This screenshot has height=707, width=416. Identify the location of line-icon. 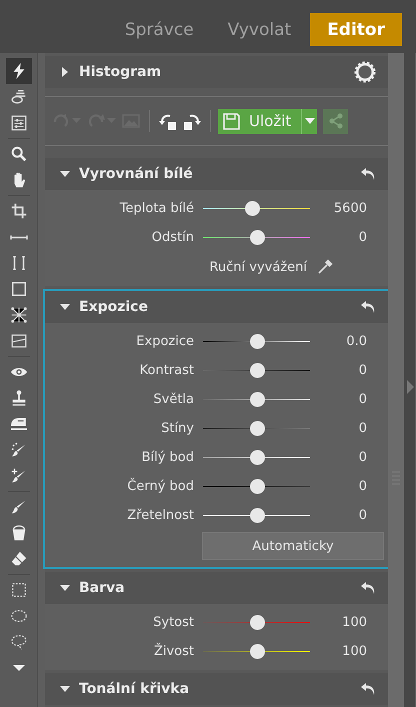
(19, 237).